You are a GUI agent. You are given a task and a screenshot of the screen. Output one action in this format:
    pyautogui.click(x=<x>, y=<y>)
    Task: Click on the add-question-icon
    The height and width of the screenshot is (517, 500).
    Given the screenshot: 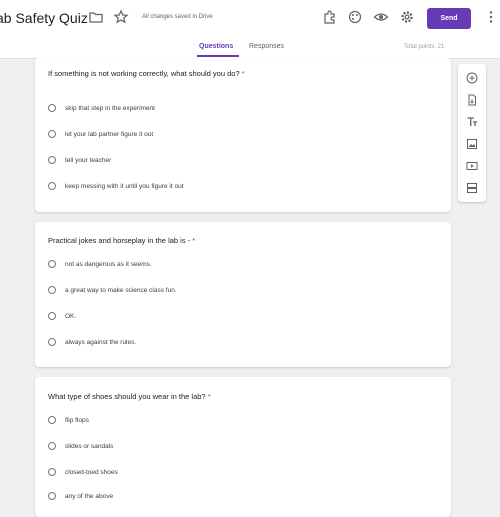 What is the action you would take?
    pyautogui.click(x=472, y=78)
    